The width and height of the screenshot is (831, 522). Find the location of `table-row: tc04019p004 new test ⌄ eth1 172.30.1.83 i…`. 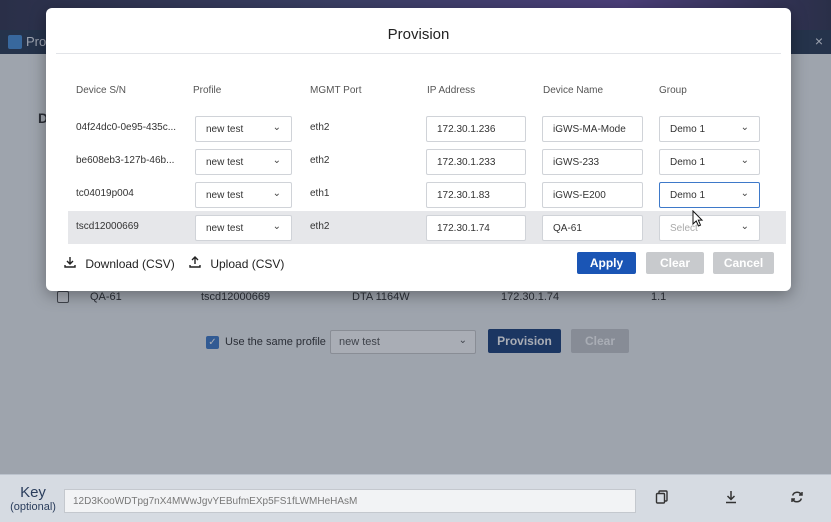

table-row: tc04019p004 new test ⌄ eth1 172.30.1.83 i… is located at coordinates (427, 194).